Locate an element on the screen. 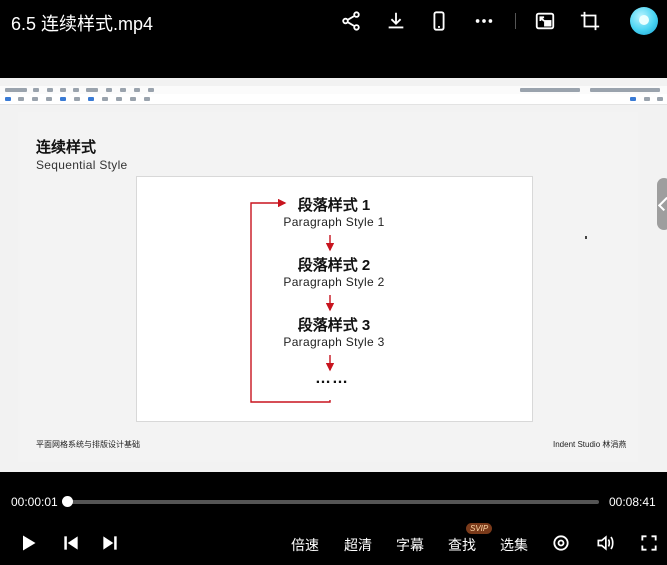 This screenshot has height=565, width=667. total-time: 00:08:41 is located at coordinates (632, 502).